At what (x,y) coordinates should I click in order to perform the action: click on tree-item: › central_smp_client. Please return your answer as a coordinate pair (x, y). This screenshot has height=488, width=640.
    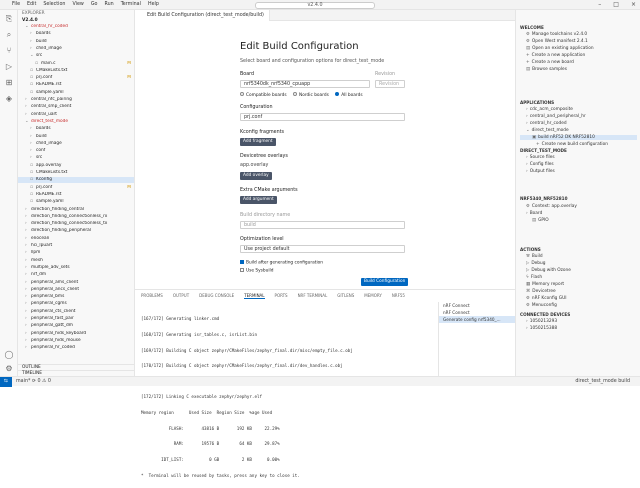
    Looking at the image, I should click on (76, 107).